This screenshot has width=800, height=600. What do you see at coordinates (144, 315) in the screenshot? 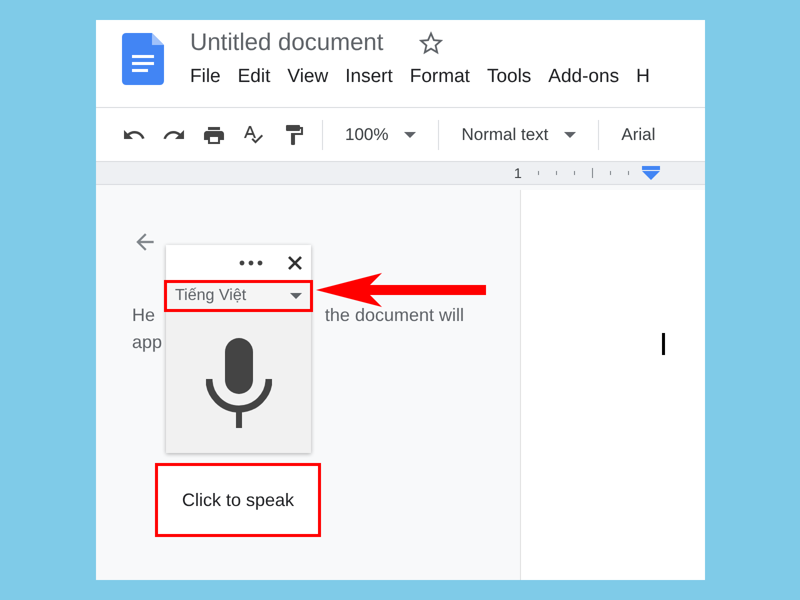
I see `hint-text: He` at bounding box center [144, 315].